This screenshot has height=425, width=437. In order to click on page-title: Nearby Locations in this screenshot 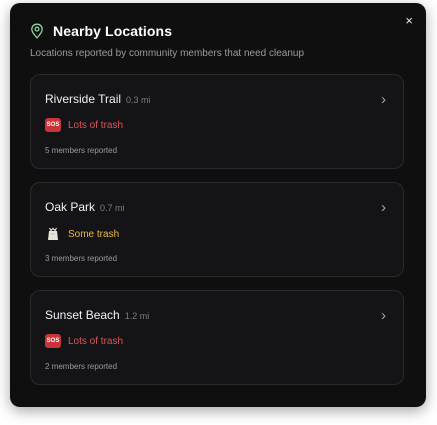, I will do `click(113, 31)`.